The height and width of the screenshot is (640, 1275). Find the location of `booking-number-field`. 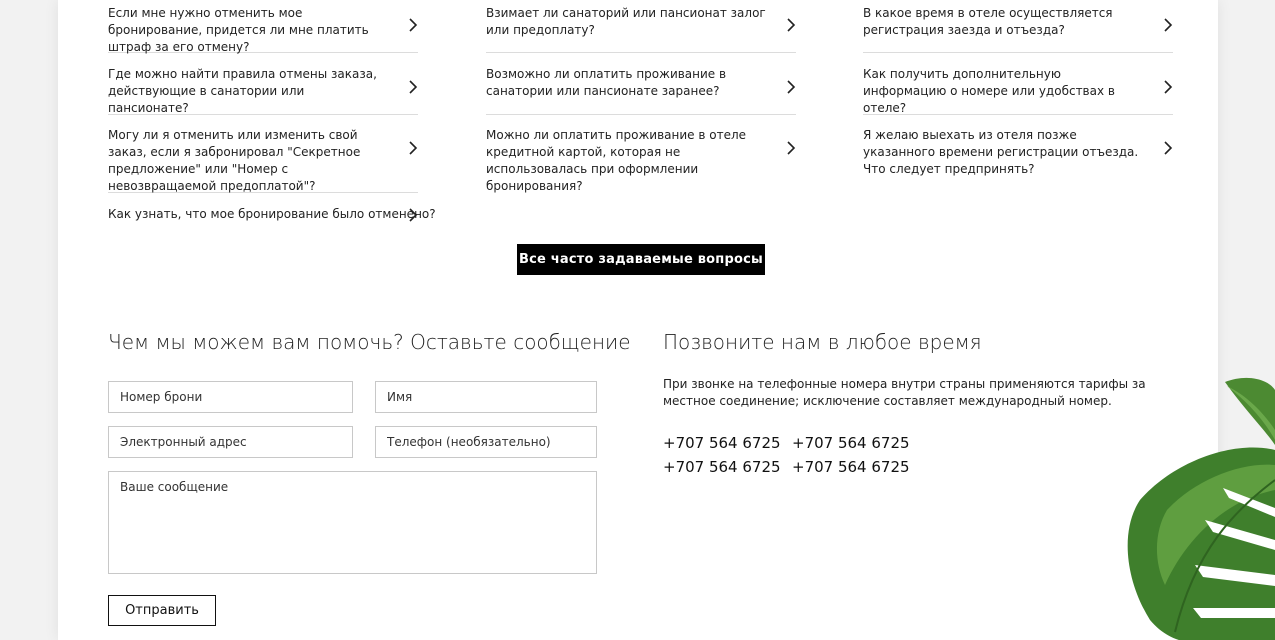

booking-number-field is located at coordinates (230, 397).